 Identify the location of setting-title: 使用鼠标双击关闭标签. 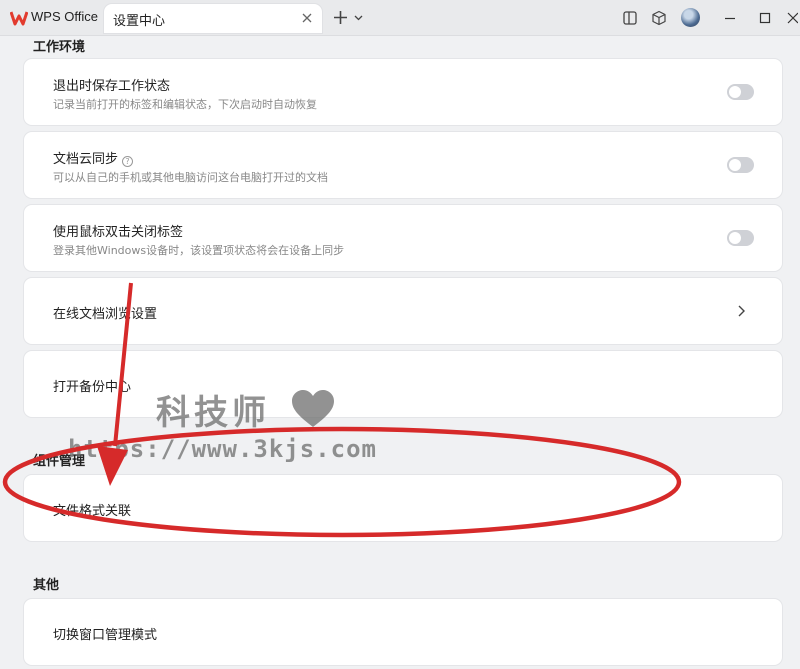
(118, 232).